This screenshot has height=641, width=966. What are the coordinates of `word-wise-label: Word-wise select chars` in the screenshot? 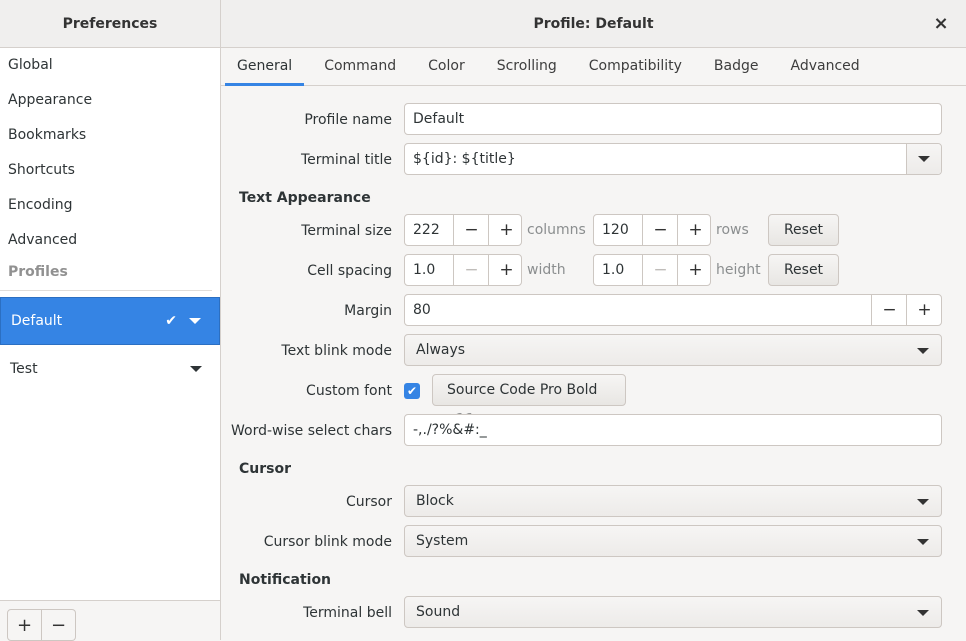 It's located at (311, 431).